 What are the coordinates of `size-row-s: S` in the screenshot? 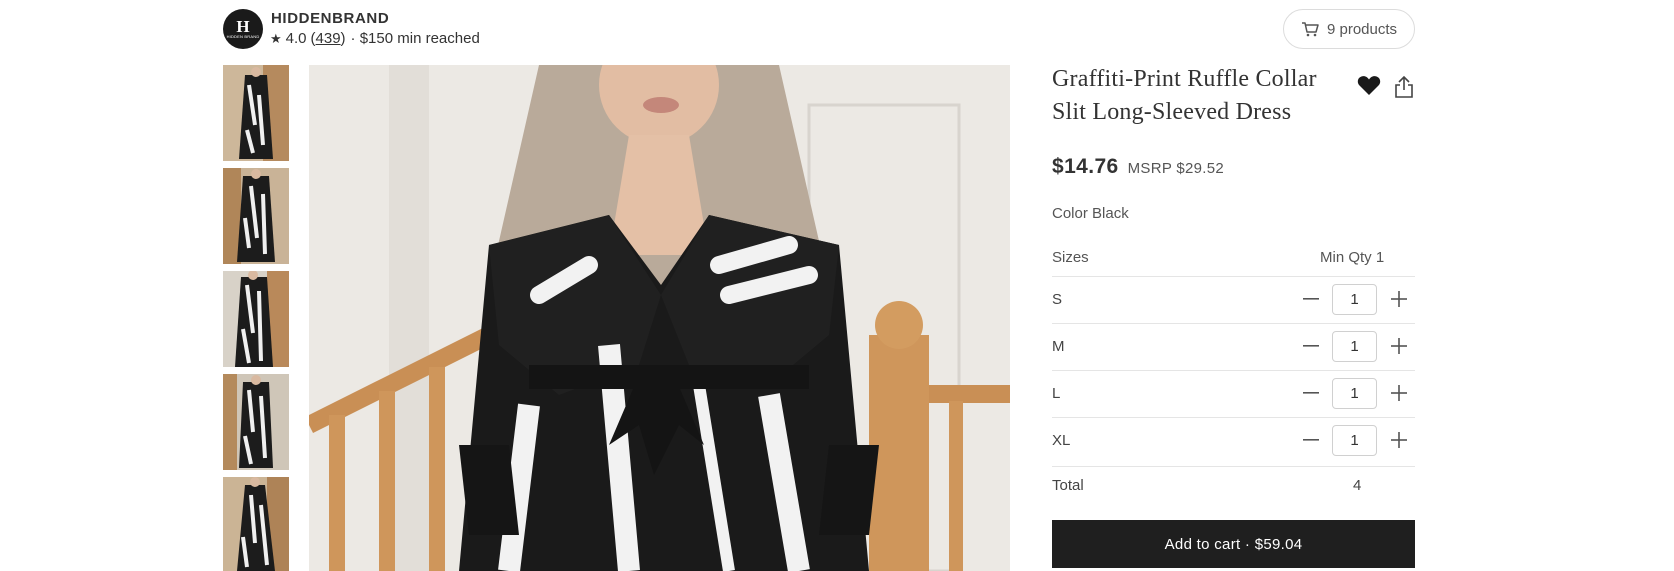 It's located at (1233, 299).